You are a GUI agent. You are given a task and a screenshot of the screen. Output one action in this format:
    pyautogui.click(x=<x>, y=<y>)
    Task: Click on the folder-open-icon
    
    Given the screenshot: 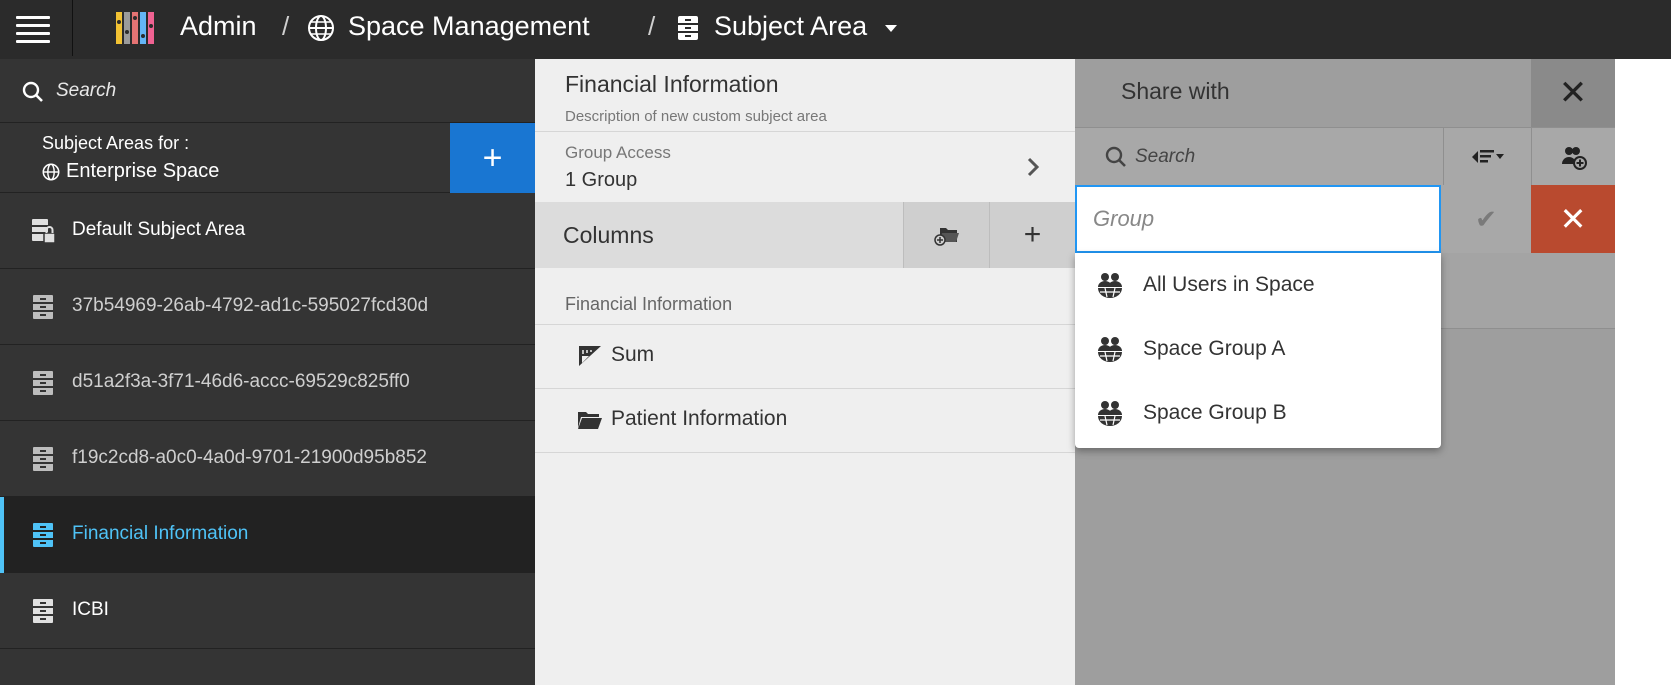 What is the action you would take?
    pyautogui.click(x=590, y=420)
    